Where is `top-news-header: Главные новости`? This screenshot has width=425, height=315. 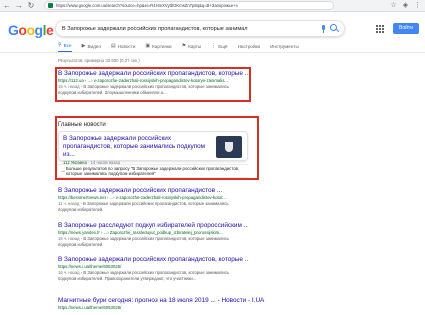
top-news-header: Главные новости is located at coordinates (82, 125).